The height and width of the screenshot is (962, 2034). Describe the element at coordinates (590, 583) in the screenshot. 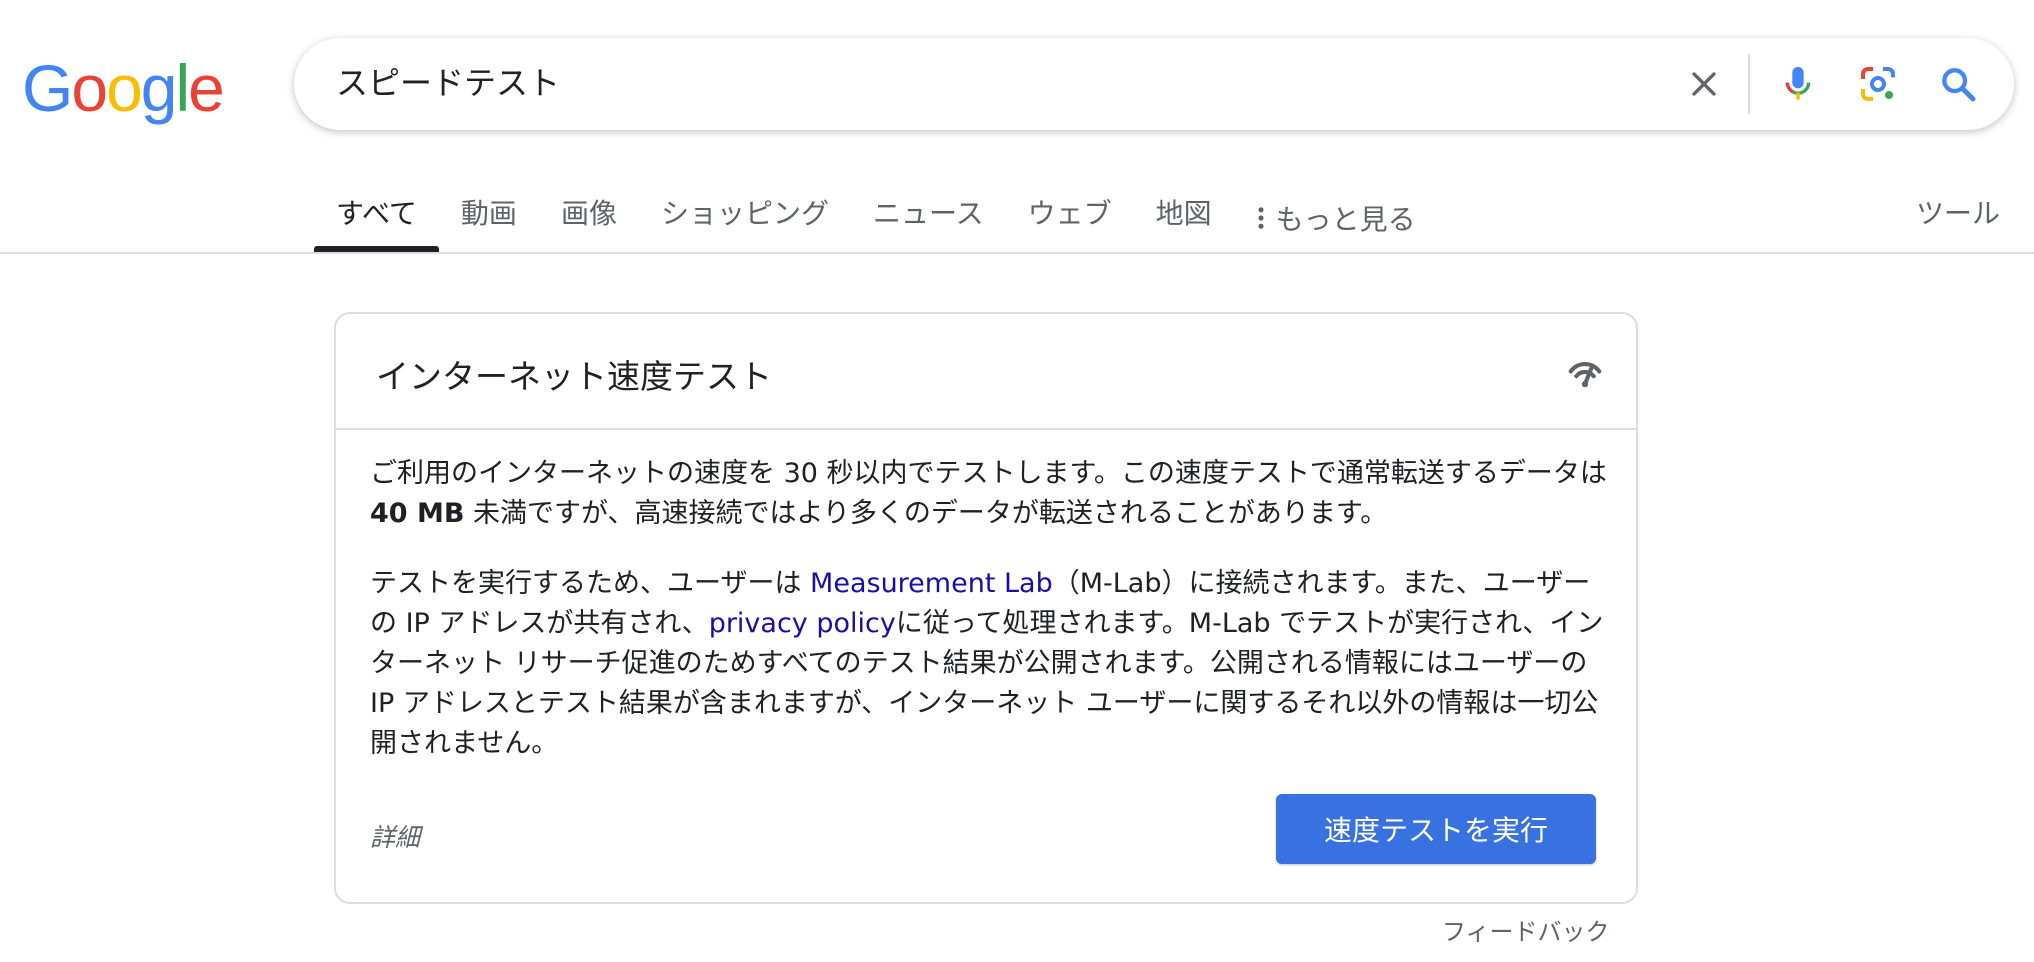

I see `text-segment: テストを実行するため、ユーザーは` at that location.